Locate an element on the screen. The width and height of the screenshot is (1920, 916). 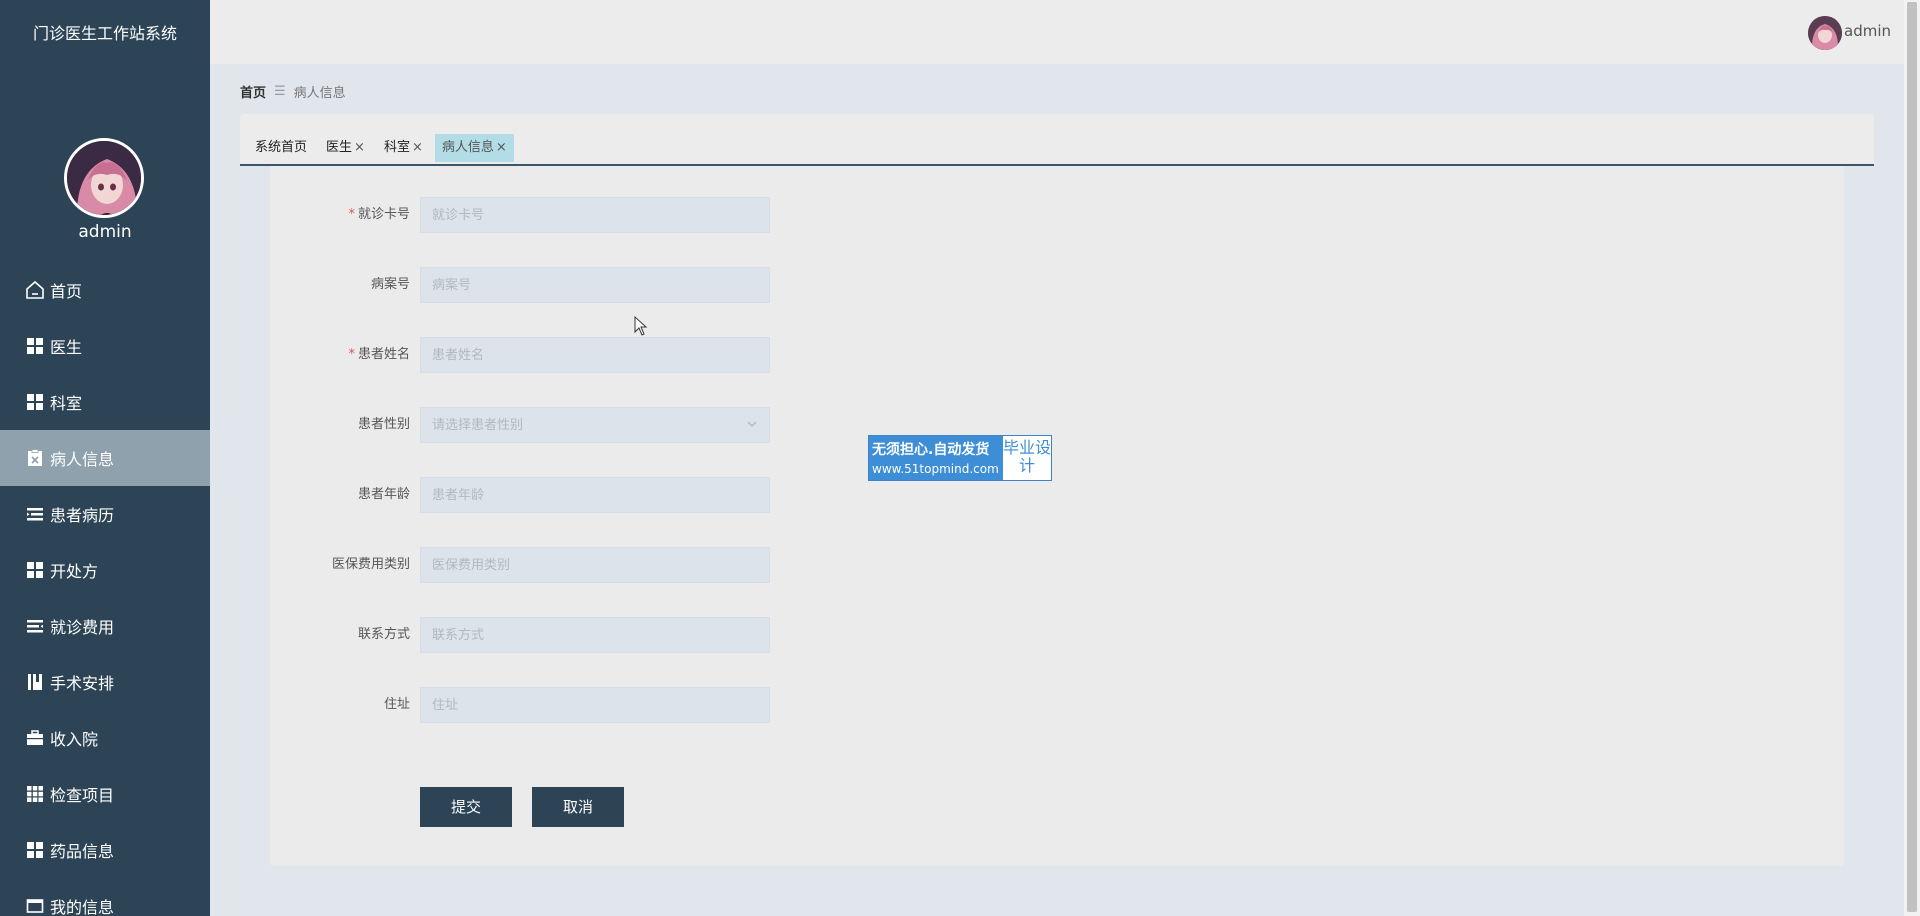
app-title: 门诊医生工作站系统 is located at coordinates (104, 33).